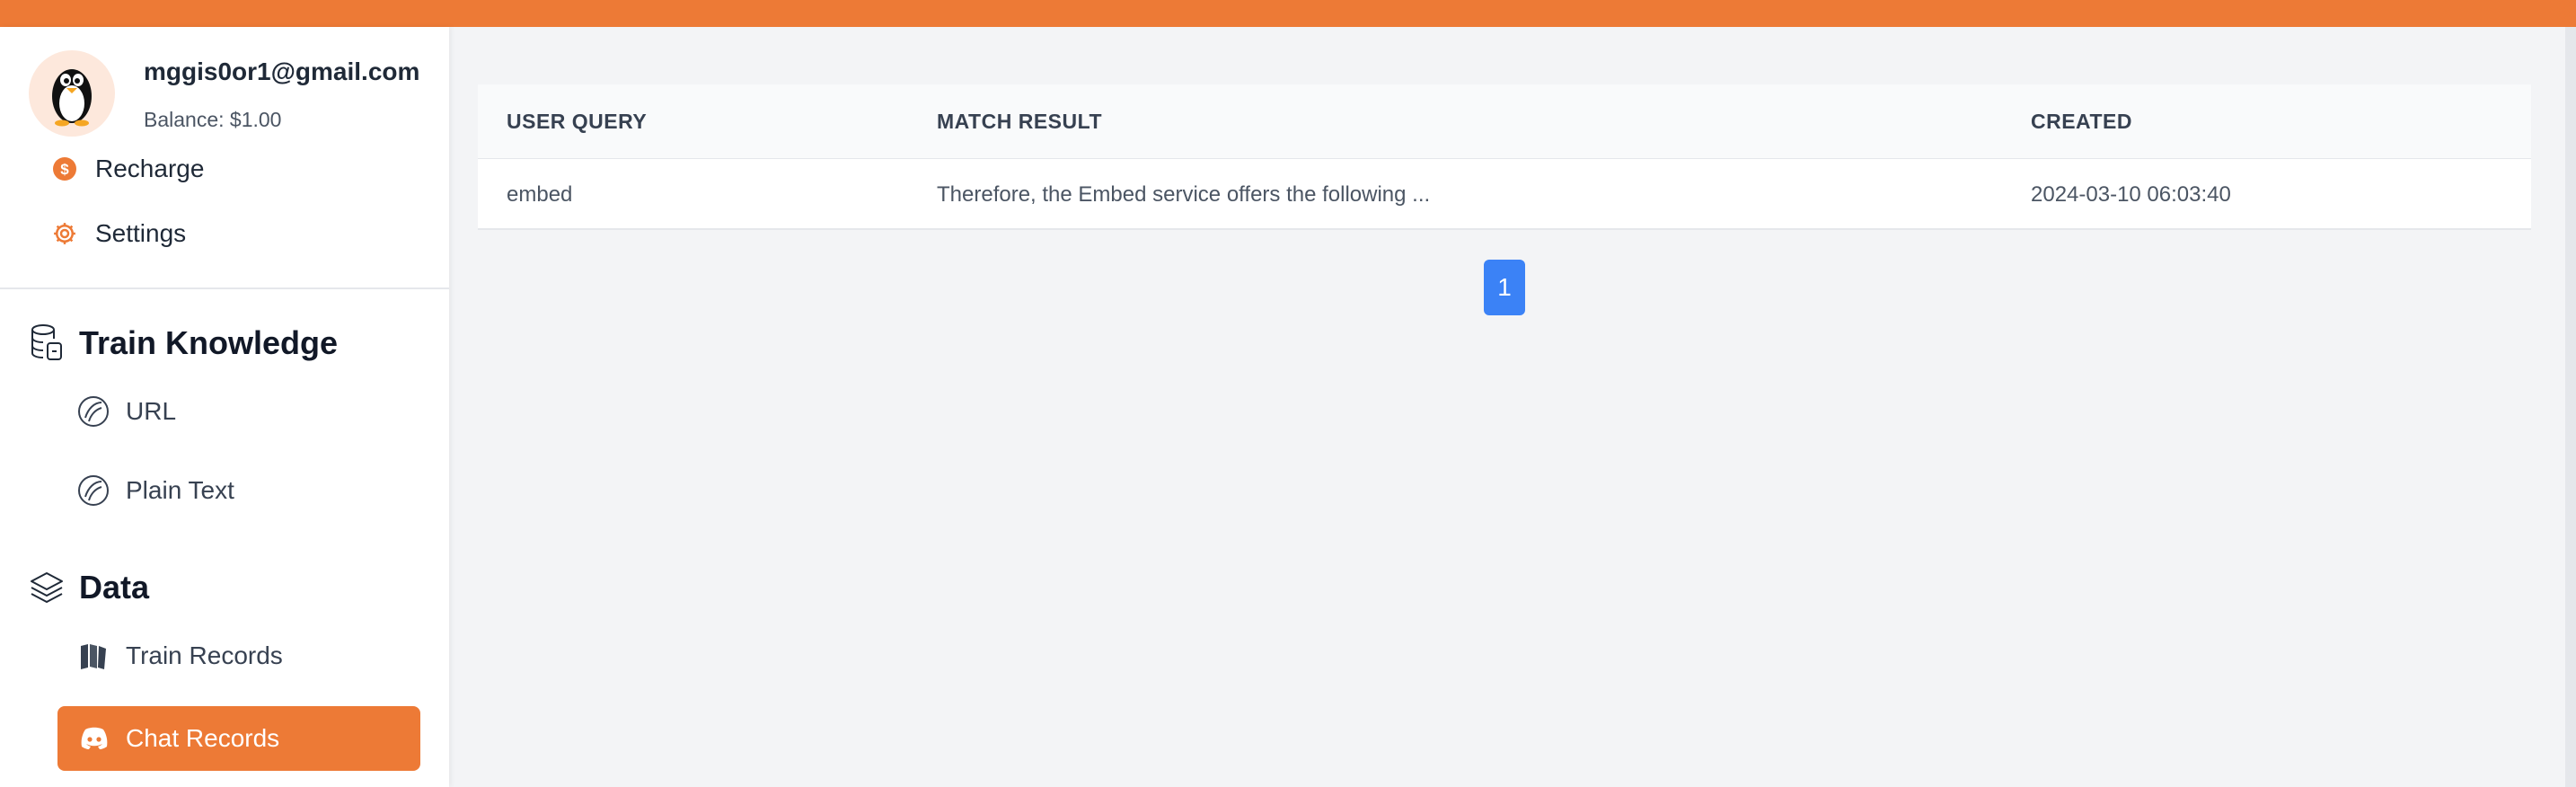  Describe the element at coordinates (141, 233) in the screenshot. I see `settings-label: Settings` at that location.